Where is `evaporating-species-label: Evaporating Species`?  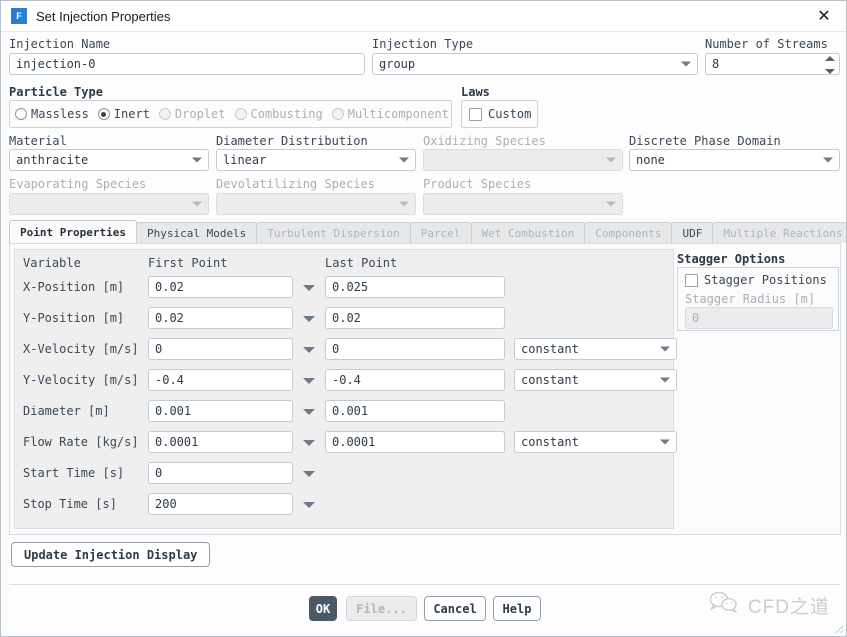 evaporating-species-label: Evaporating Species is located at coordinates (78, 184).